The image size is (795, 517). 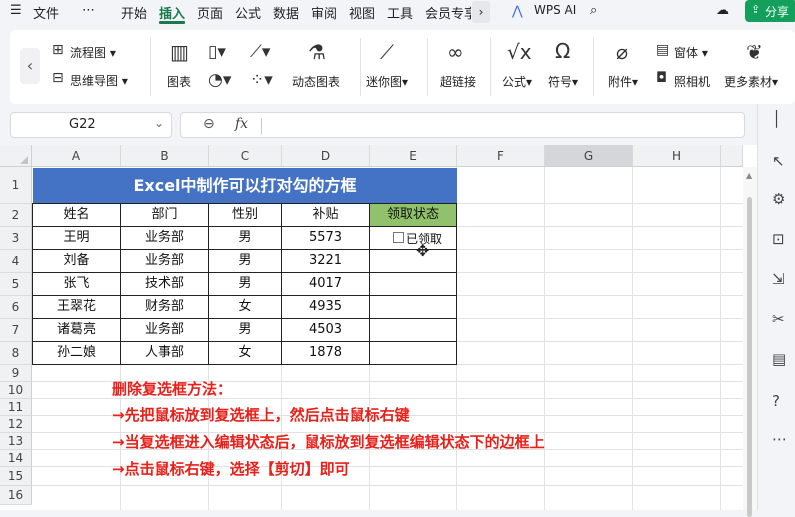 I want to click on table-cell: 1878, so click(x=326, y=353).